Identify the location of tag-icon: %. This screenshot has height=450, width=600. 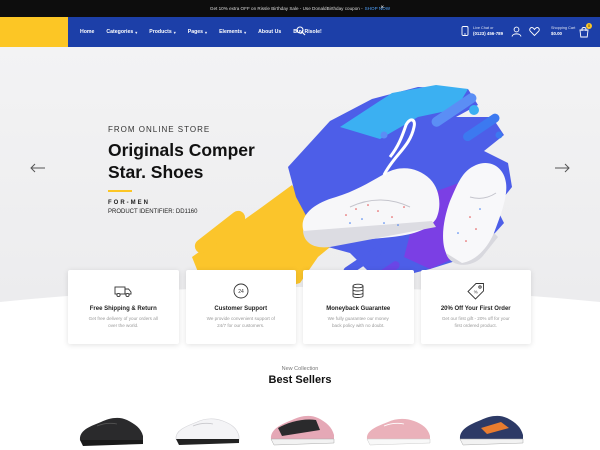
(475, 291).